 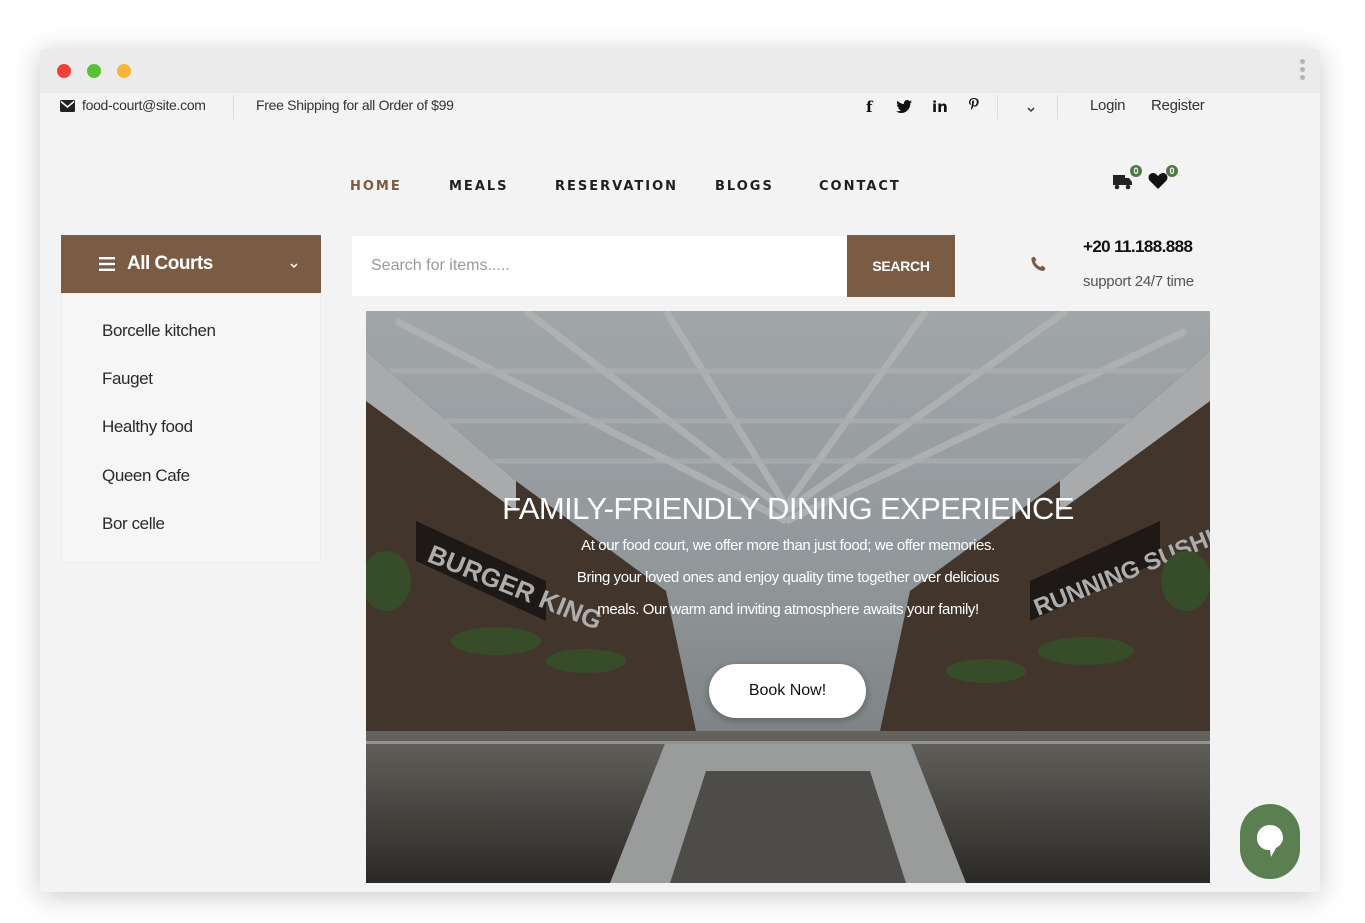 I want to click on court-item: Fauget, so click(x=127, y=379).